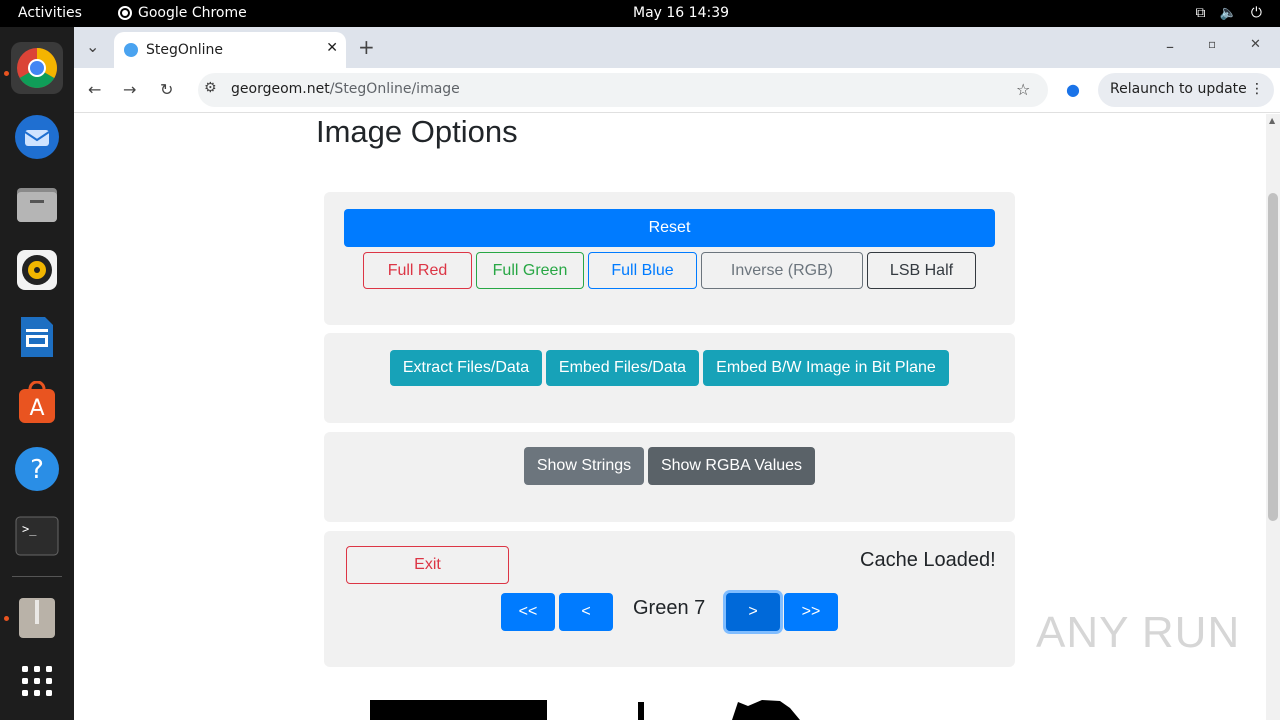 This screenshot has width=1280, height=720. I want to click on show-apps-icon, so click(37, 681).